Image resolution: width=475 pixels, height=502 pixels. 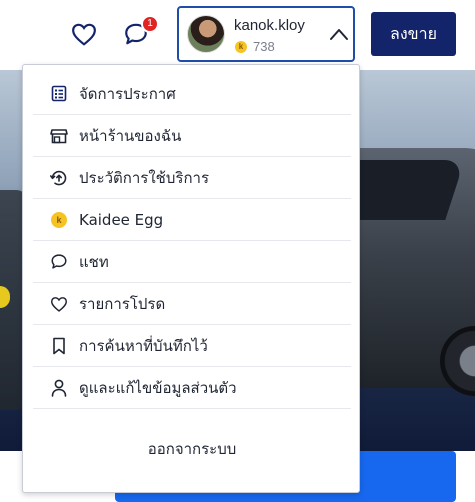 What do you see at coordinates (158, 387) in the screenshot?
I see `menu-item-label: ดูและแก้ไขข้อมูลส่วนตัว` at bounding box center [158, 387].